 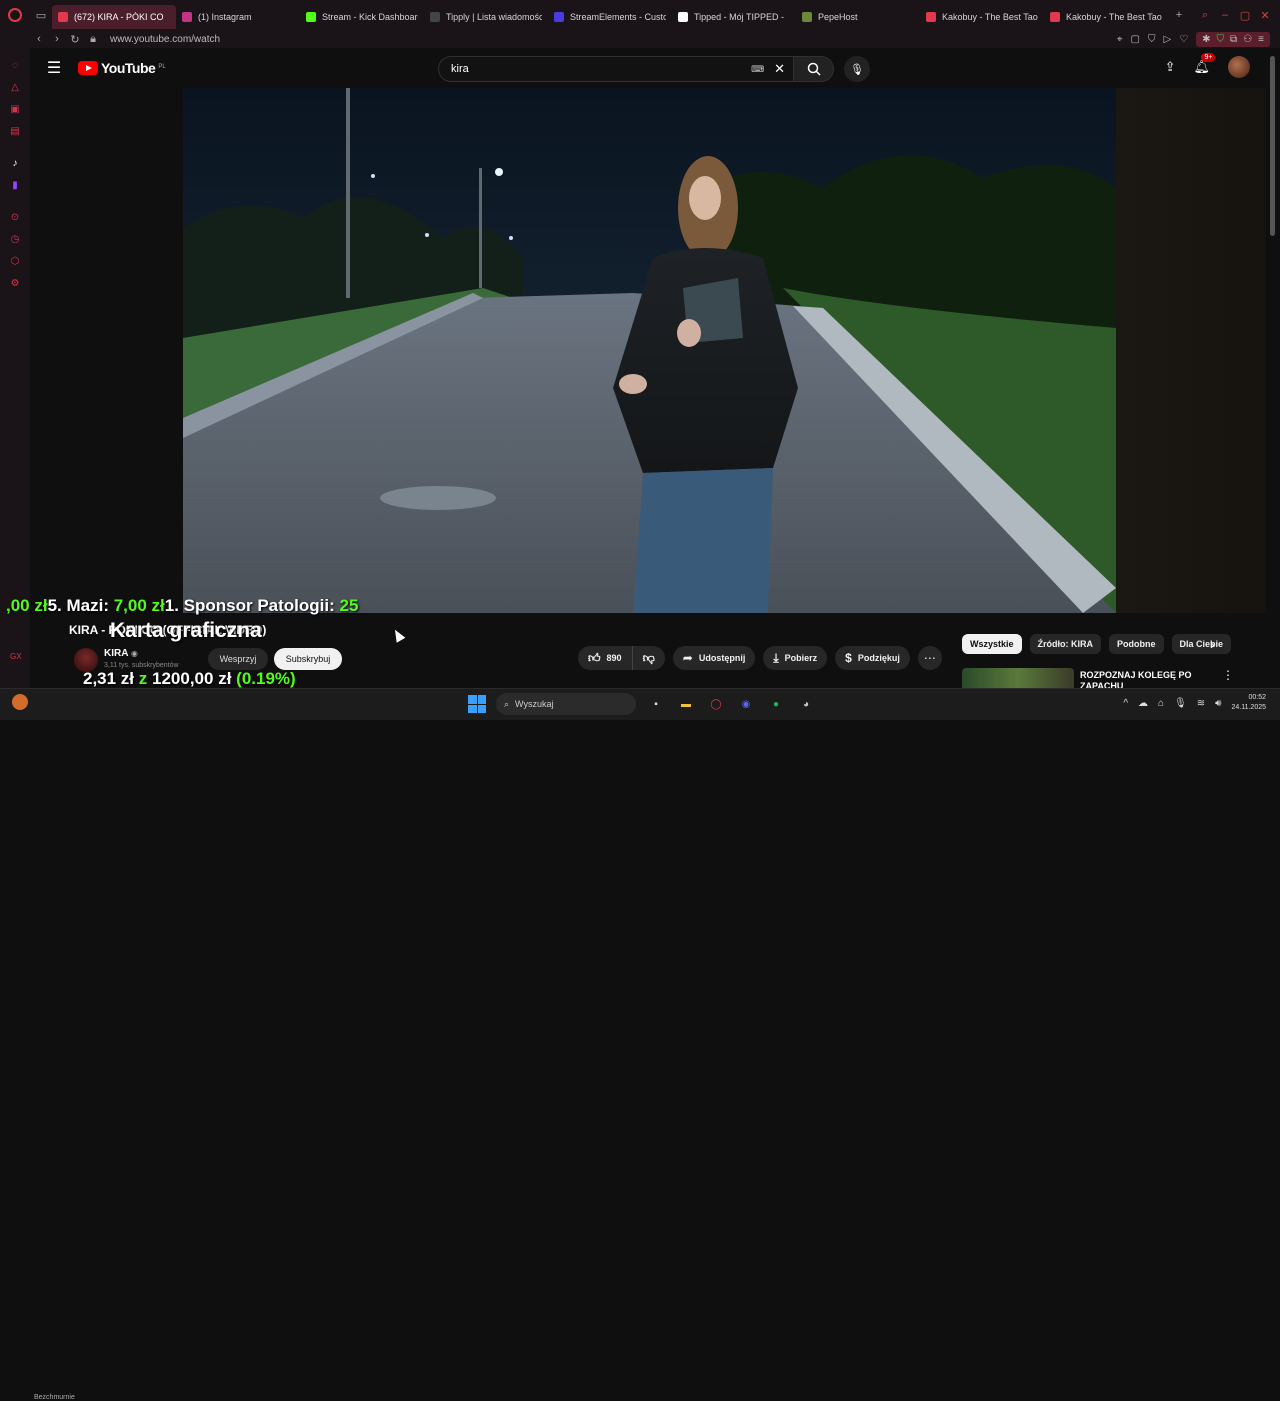 What do you see at coordinates (54, 68) in the screenshot?
I see `hamburger-menu-icon: ☰` at bounding box center [54, 68].